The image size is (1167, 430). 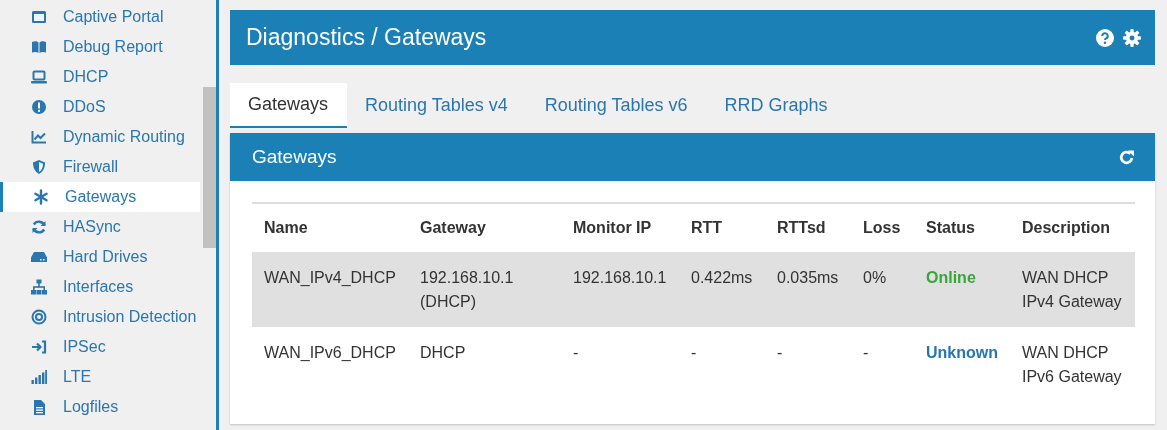 What do you see at coordinates (330, 352) in the screenshot?
I see `table-cell: WAN_IPv6_DHCP` at bounding box center [330, 352].